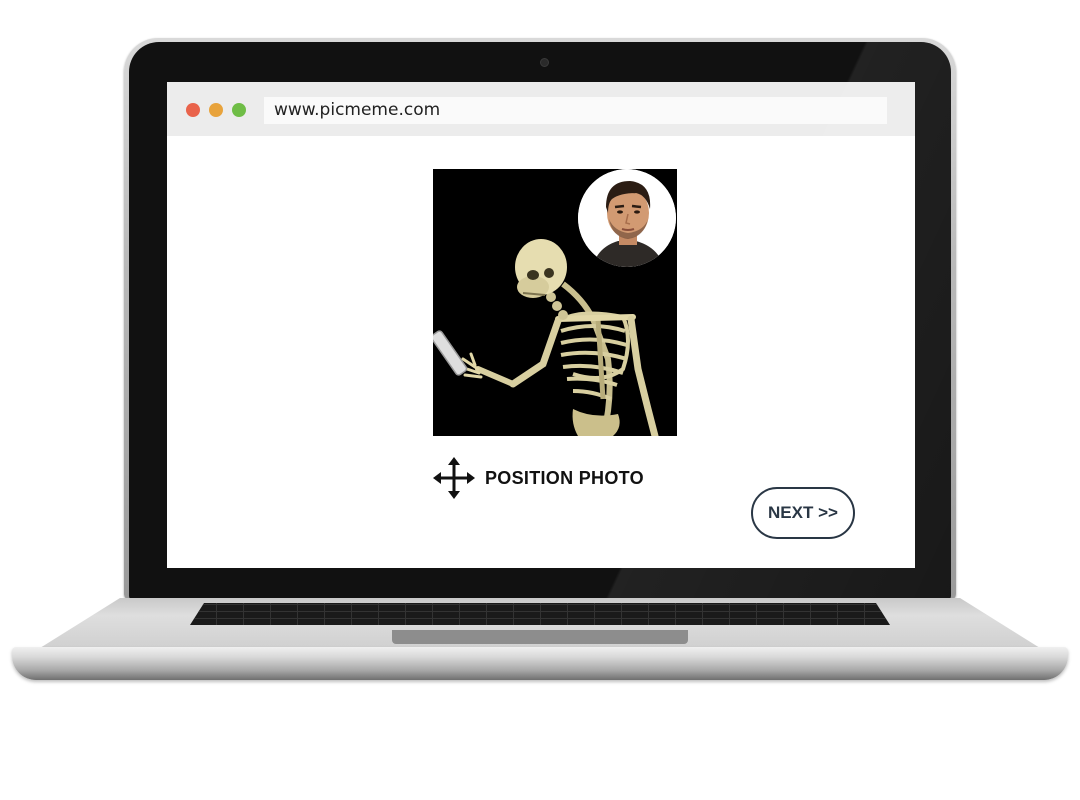  I want to click on window-minimize-button, so click(216, 110).